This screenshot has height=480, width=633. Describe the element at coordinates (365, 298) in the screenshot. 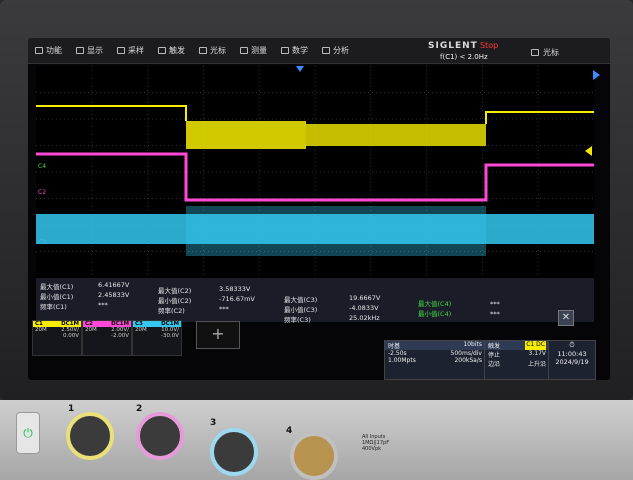

I see `meas-c3-max: 19.6667V` at that location.